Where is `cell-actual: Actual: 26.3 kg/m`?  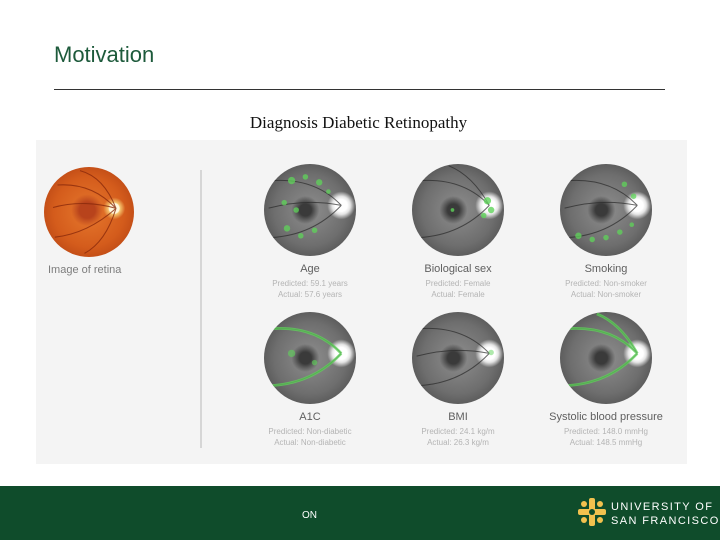 cell-actual: Actual: 26.3 kg/m is located at coordinates (458, 442).